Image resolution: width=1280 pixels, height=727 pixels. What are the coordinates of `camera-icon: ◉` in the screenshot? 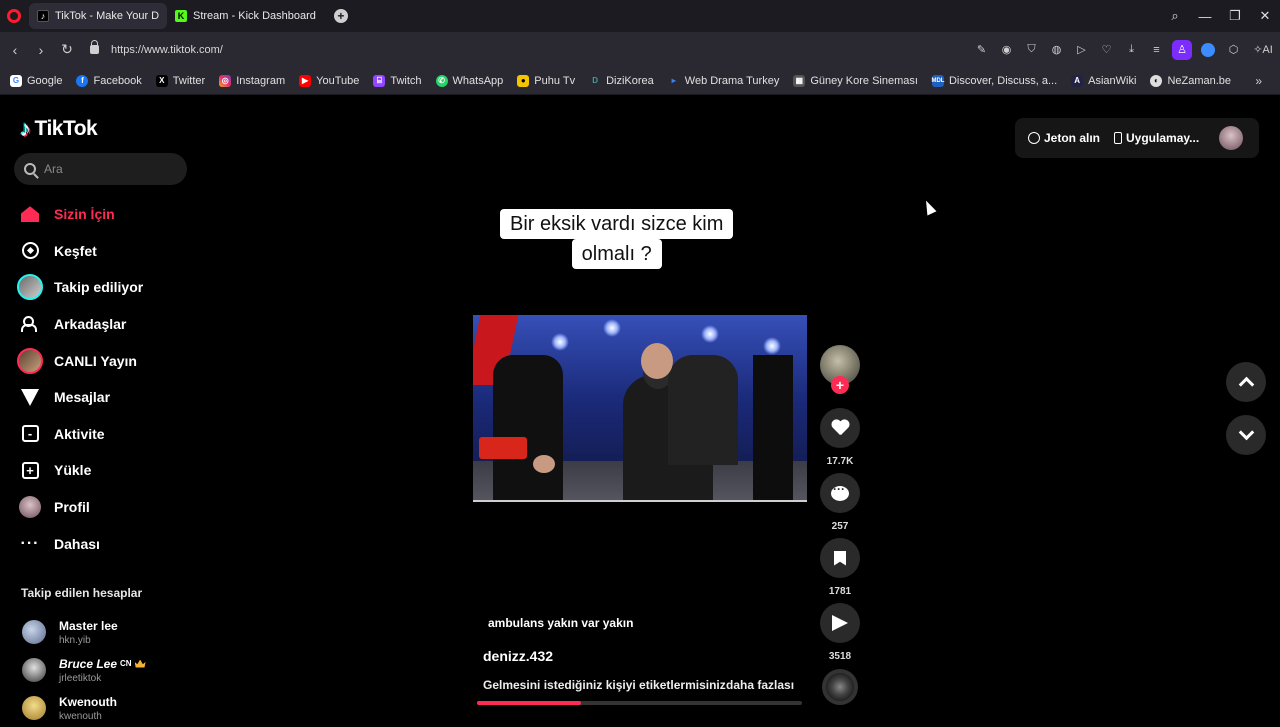 It's located at (1006, 49).